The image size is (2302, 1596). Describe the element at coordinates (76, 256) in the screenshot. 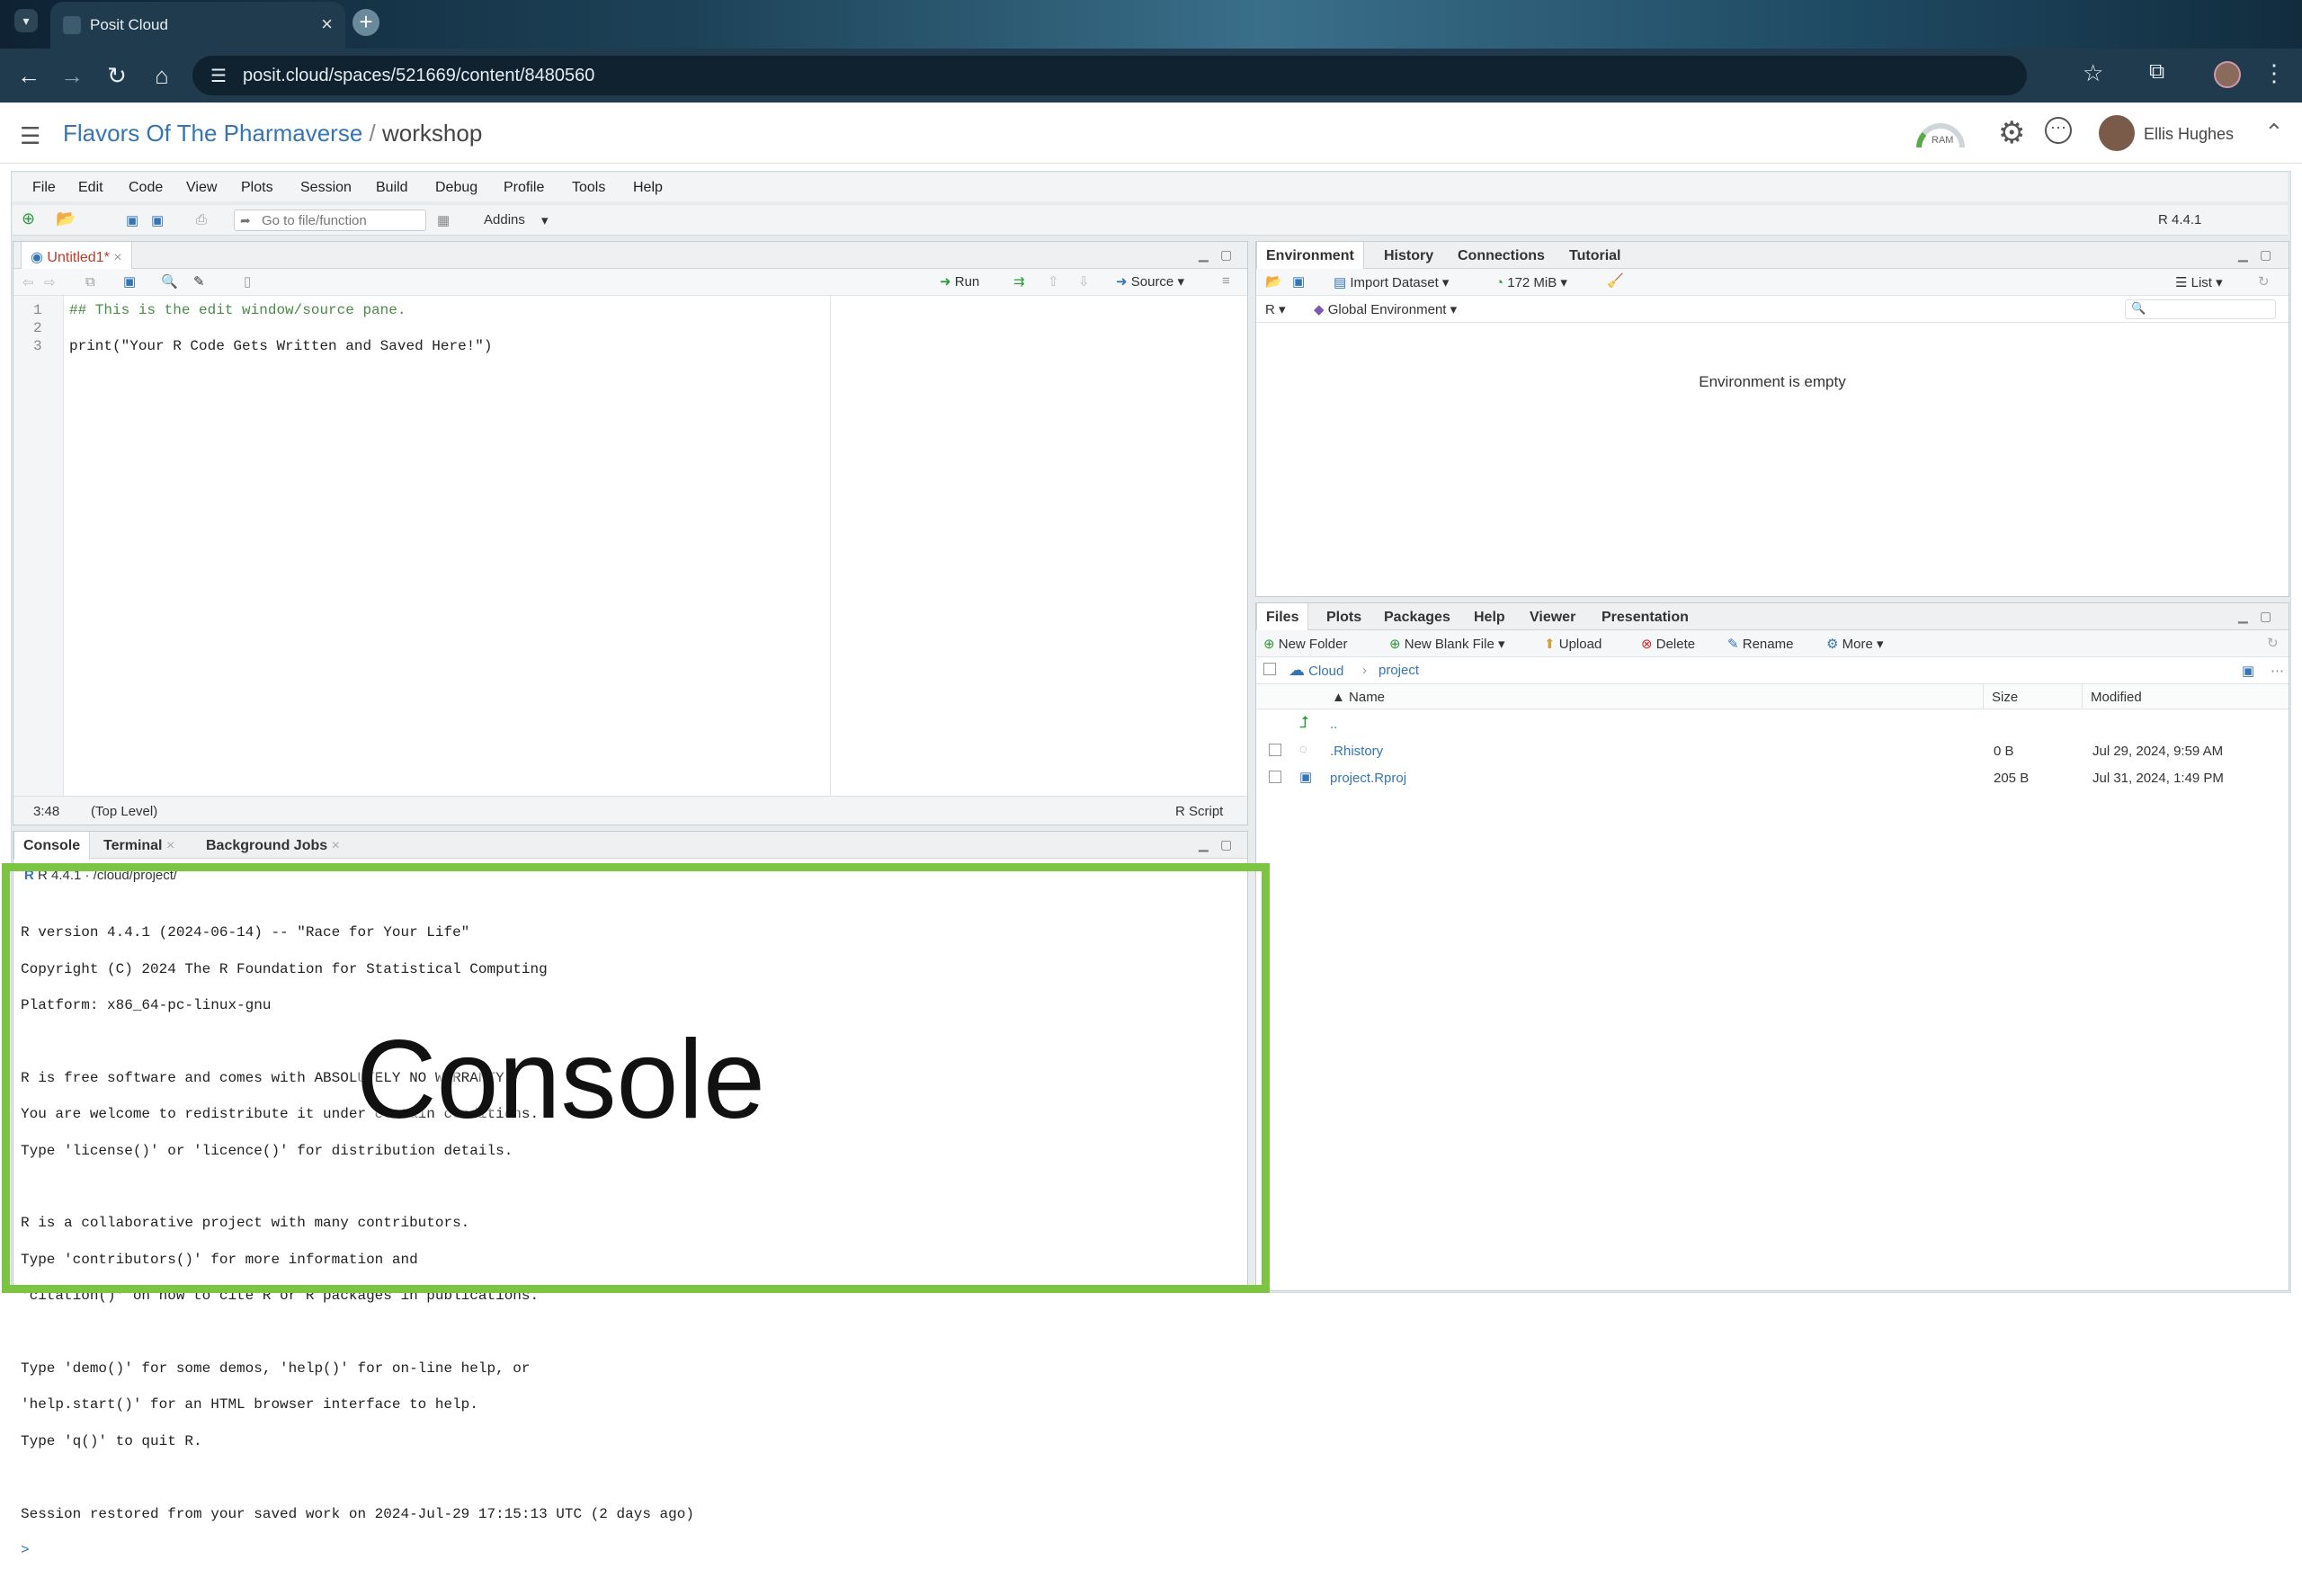

I see `tab-untitled1: ◉ Untitled1* ×` at that location.